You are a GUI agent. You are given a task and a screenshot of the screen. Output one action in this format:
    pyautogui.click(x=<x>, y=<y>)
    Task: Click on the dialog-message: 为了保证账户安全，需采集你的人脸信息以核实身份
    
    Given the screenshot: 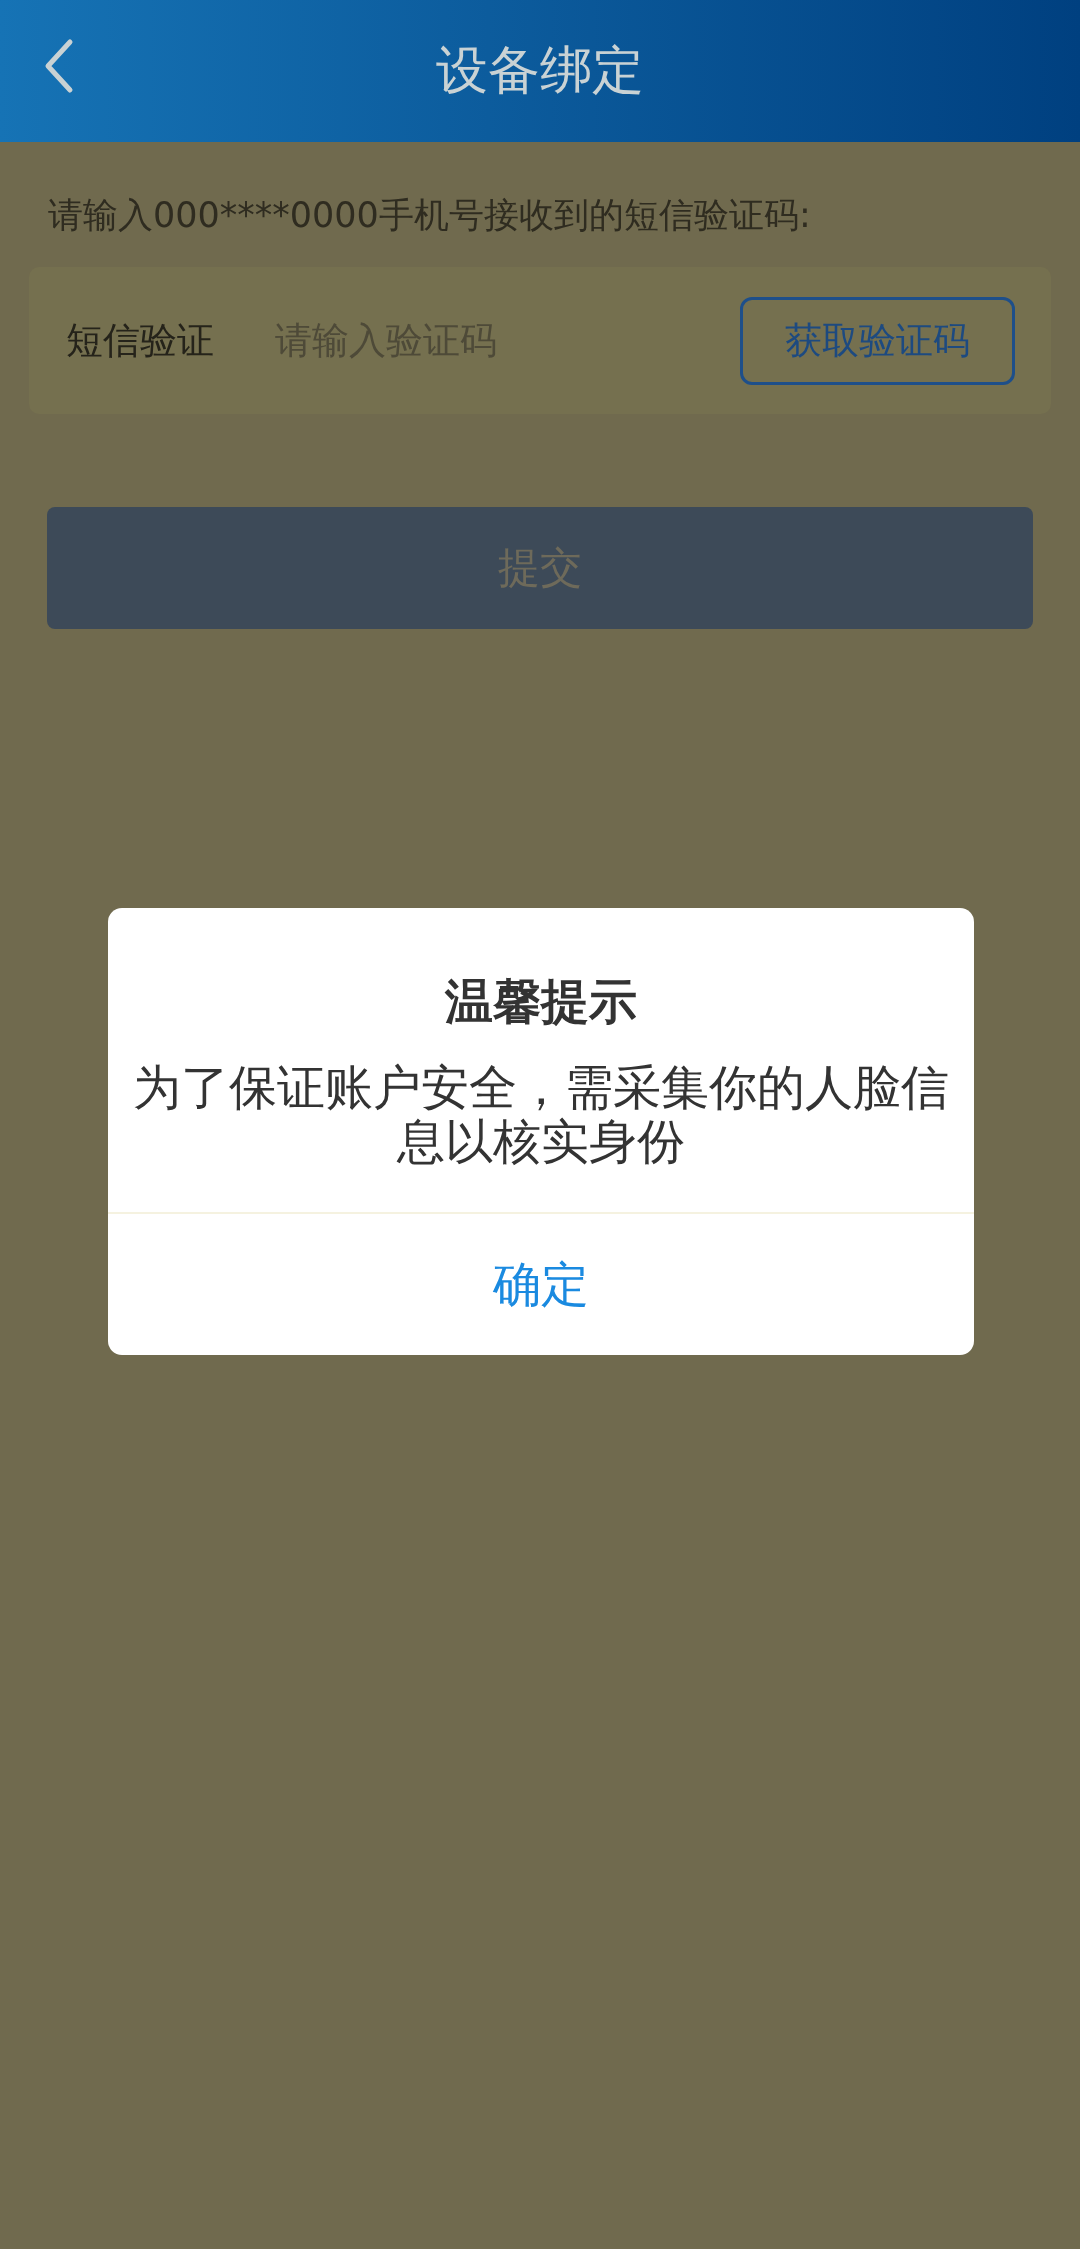 What is the action you would take?
    pyautogui.click(x=541, y=1114)
    